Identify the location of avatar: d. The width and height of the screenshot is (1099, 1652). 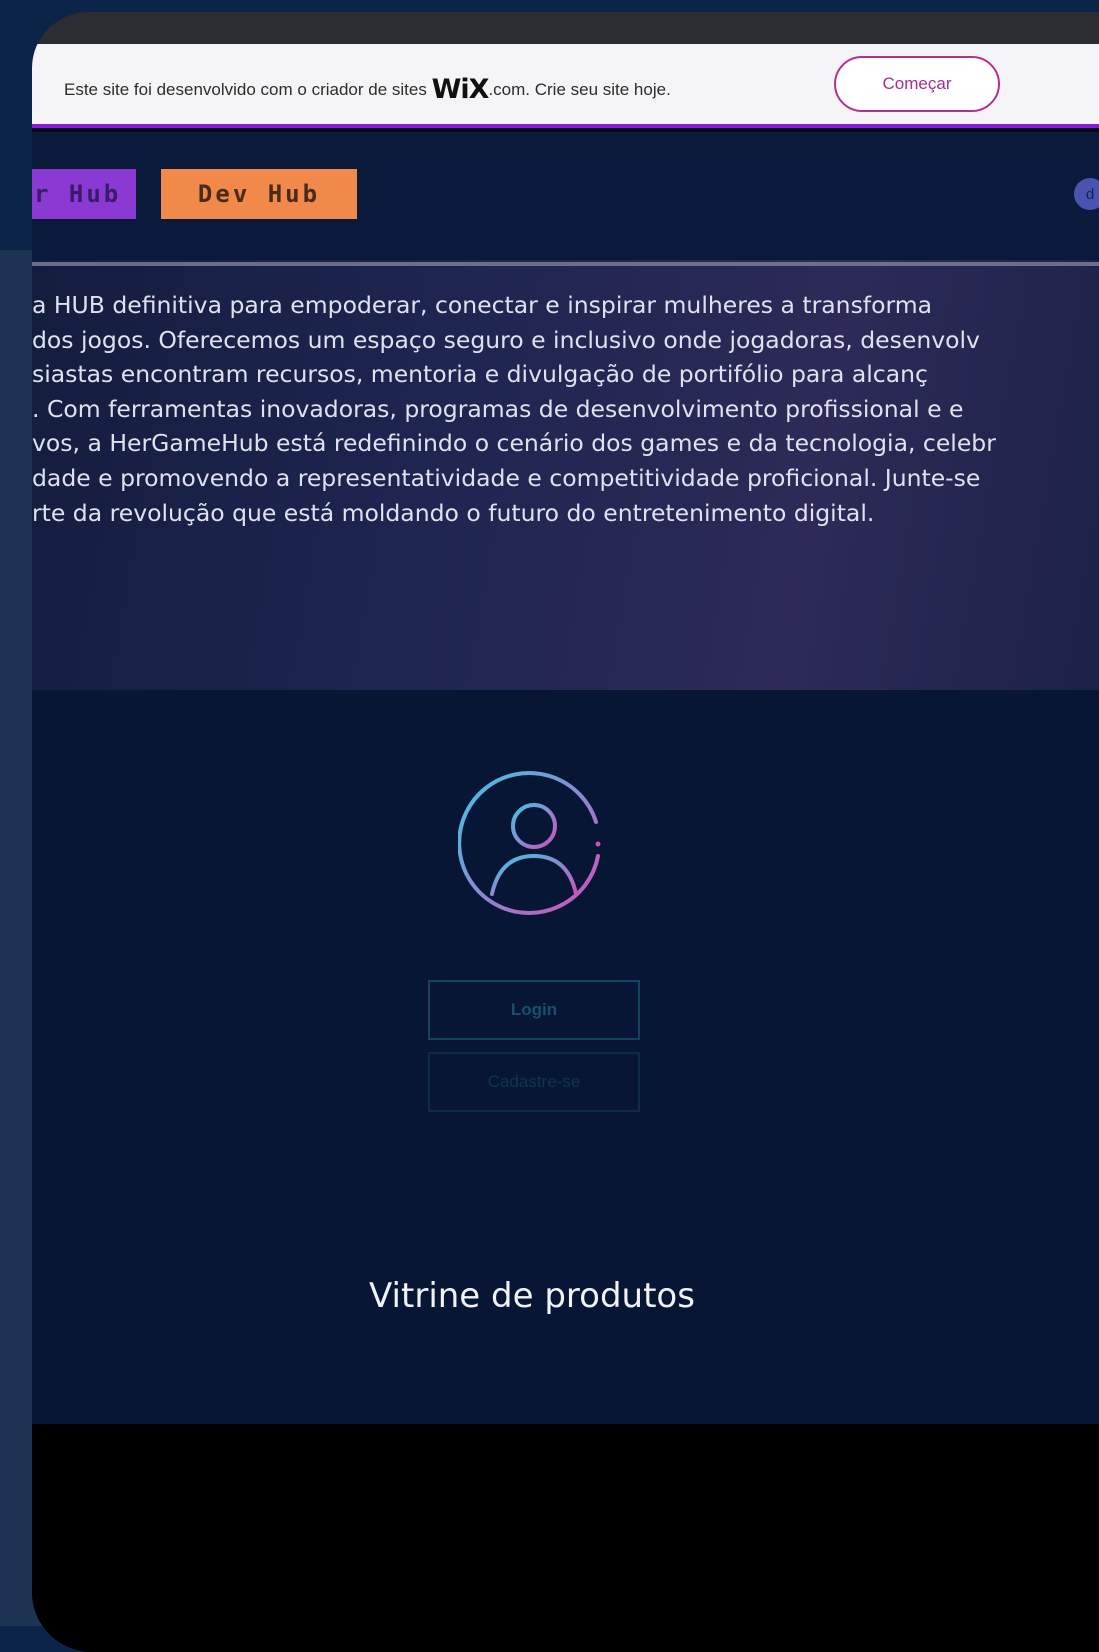
(1086, 194).